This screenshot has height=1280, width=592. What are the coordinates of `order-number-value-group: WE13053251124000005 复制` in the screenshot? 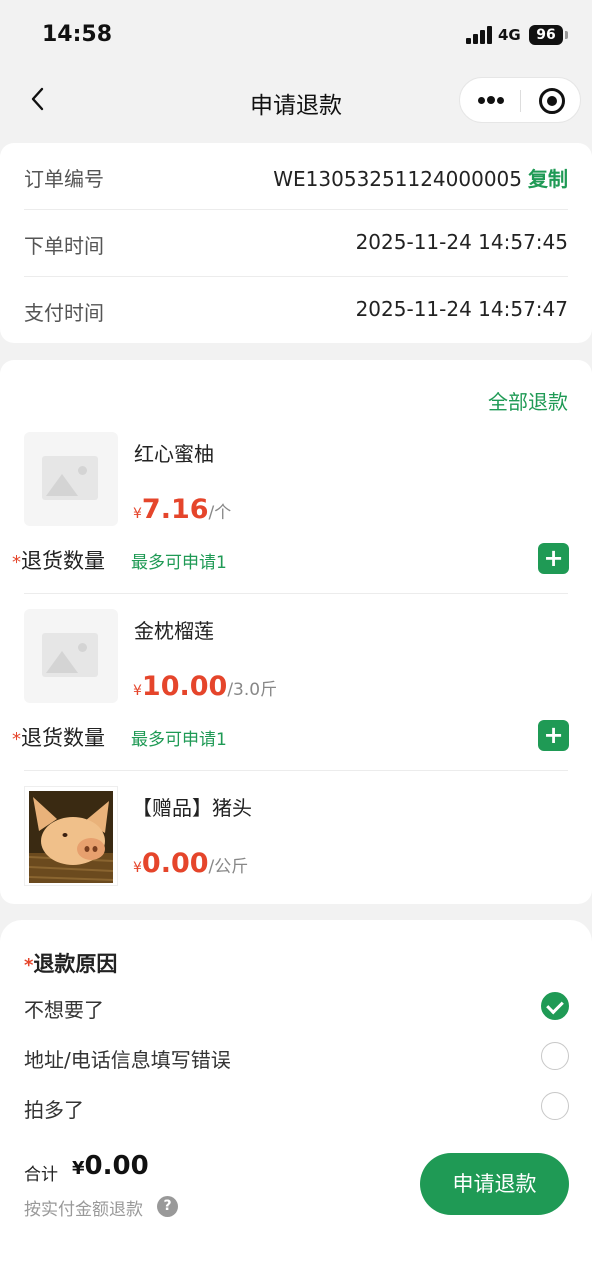 It's located at (420, 177).